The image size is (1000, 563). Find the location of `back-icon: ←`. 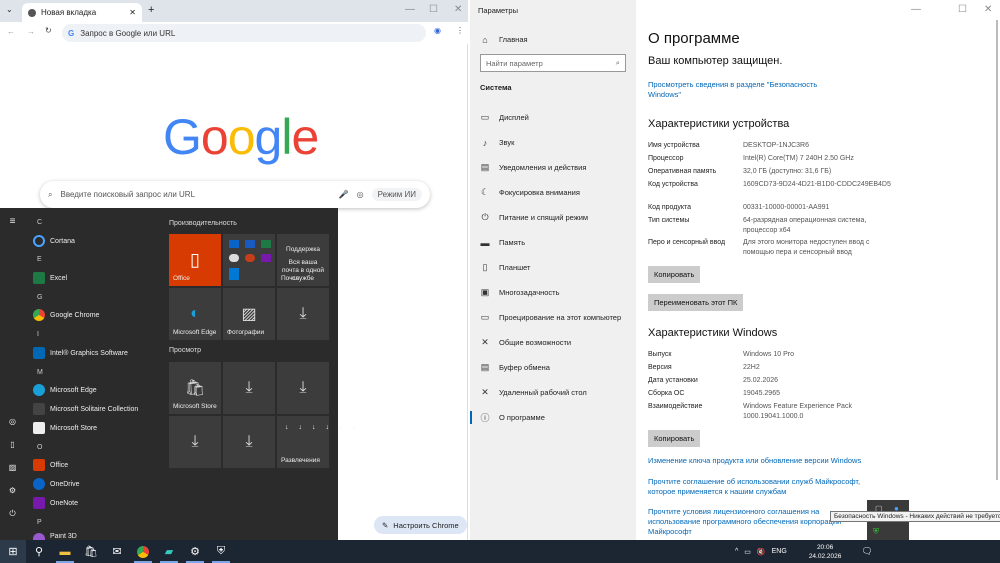

back-icon: ← is located at coordinates (11, 31).